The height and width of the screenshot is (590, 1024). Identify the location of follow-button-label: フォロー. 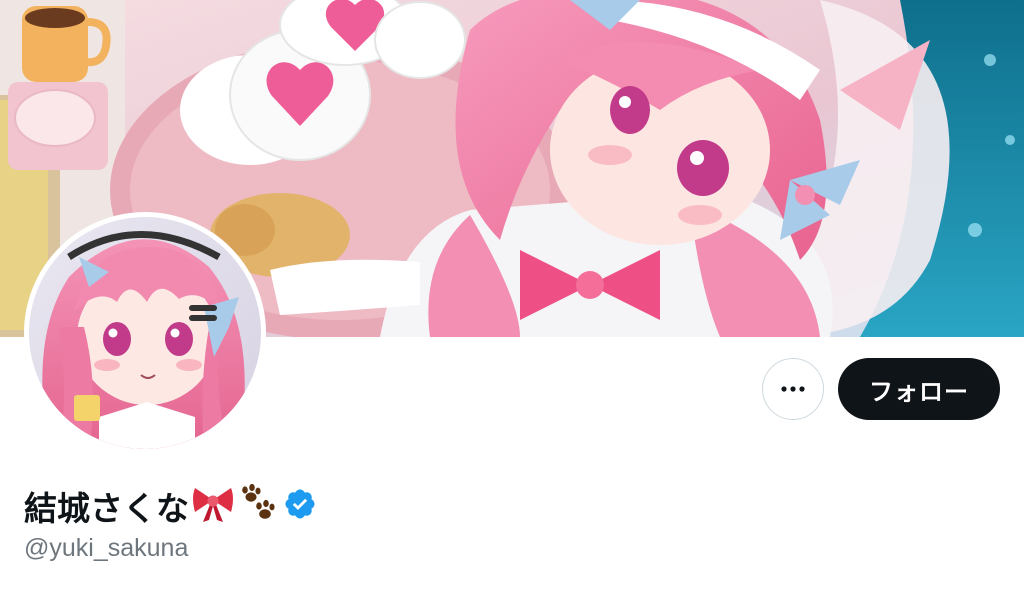
(919, 391).